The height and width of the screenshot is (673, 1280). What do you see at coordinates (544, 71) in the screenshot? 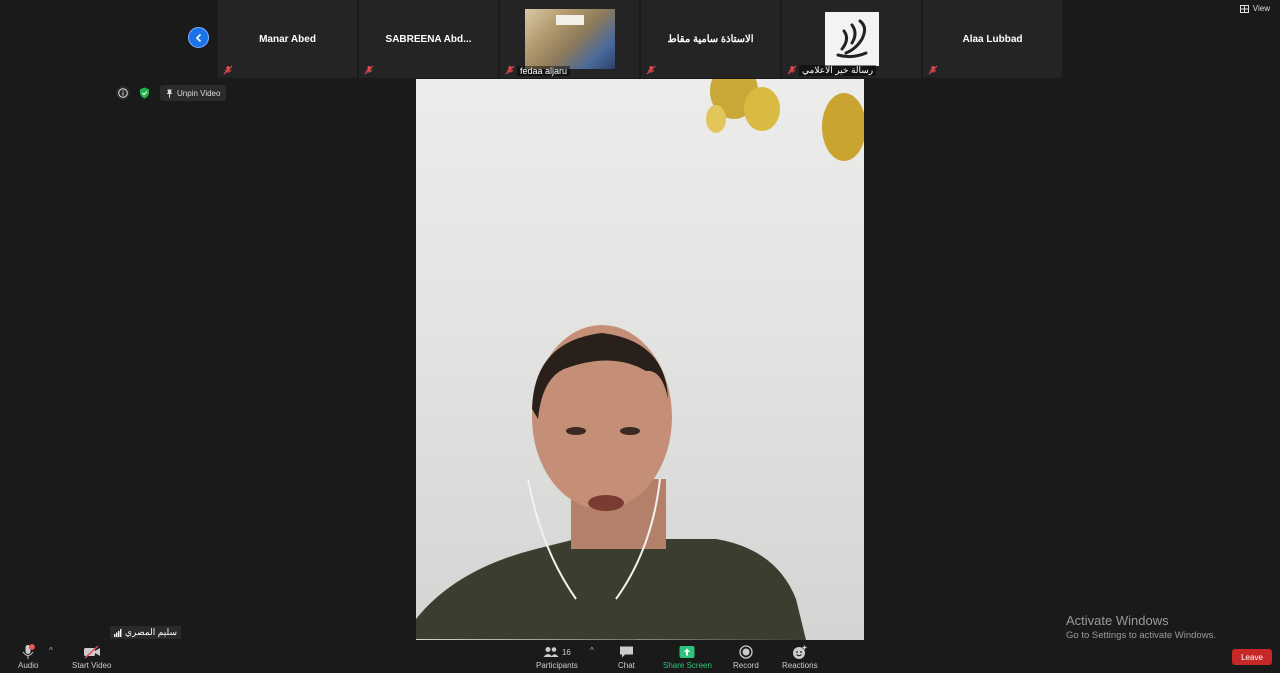
I see `participant-name: fedaa aljaru` at bounding box center [544, 71].